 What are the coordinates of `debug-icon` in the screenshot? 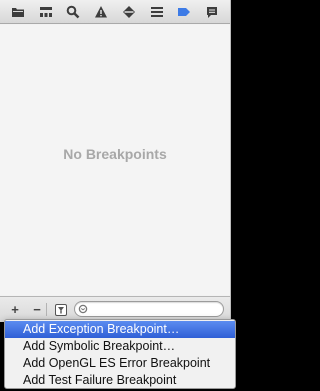 It's located at (157, 12).